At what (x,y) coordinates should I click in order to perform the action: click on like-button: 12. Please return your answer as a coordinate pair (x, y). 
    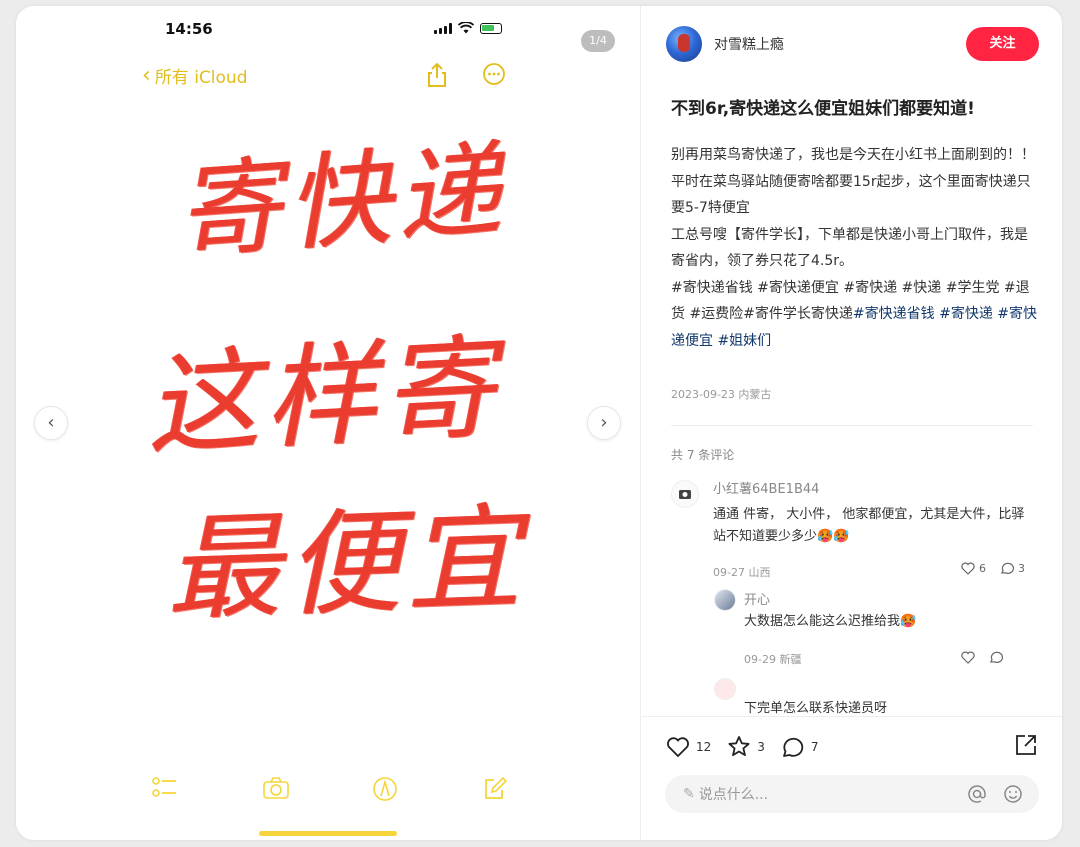
    Looking at the image, I should click on (688, 747).